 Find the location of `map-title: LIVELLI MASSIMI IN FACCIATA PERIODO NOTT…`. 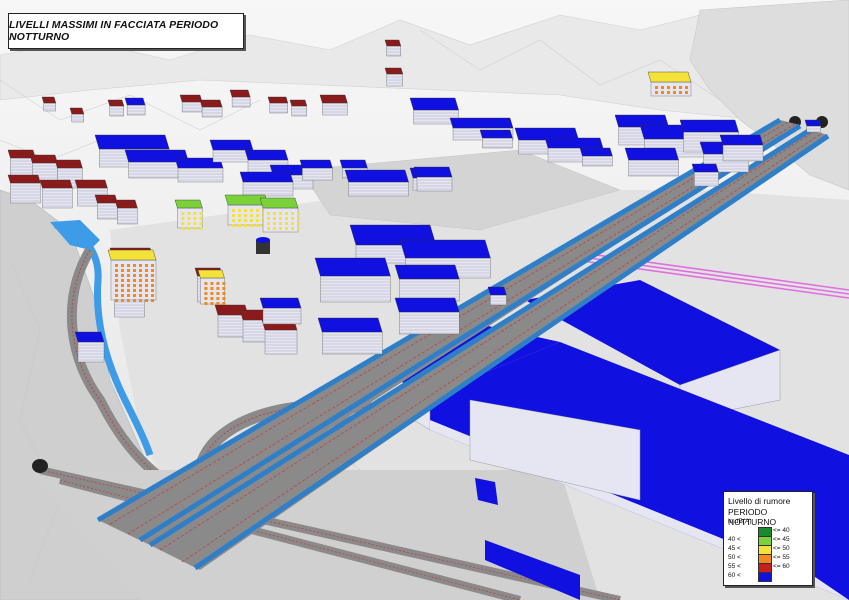

map-title: LIVELLI MASSIMI IN FACCIATA PERIODO NOTT… is located at coordinates (114, 31).